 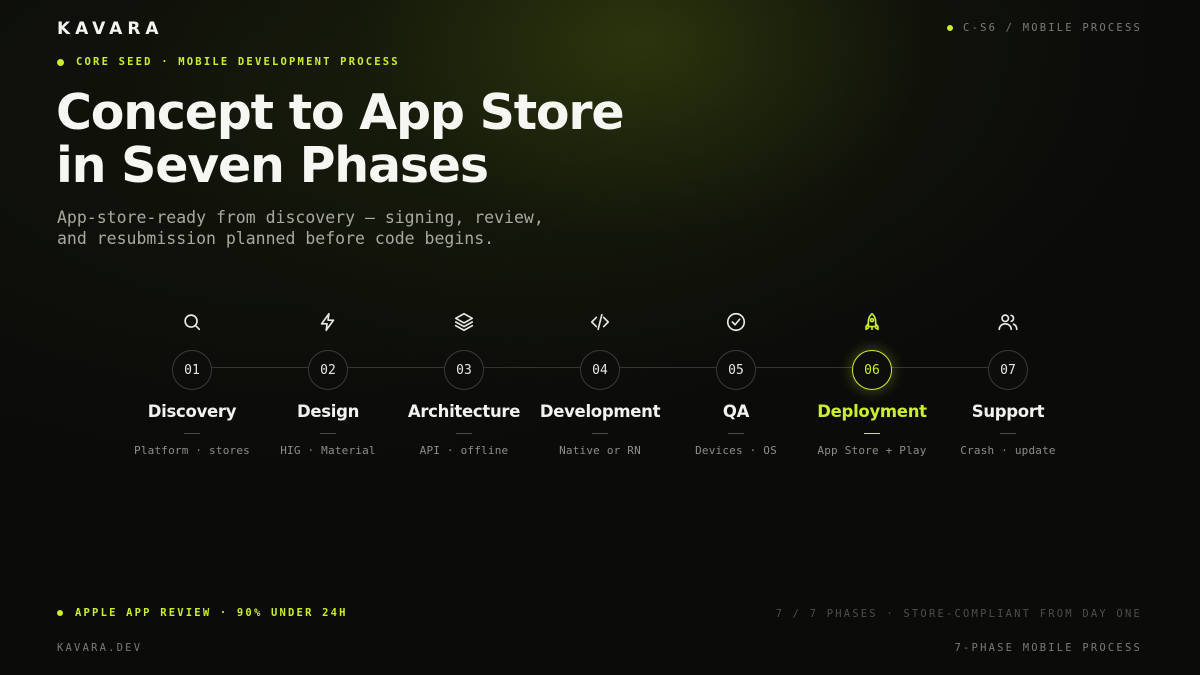 I want to click on phase-desc: Platform · stores, so click(x=192, y=450).